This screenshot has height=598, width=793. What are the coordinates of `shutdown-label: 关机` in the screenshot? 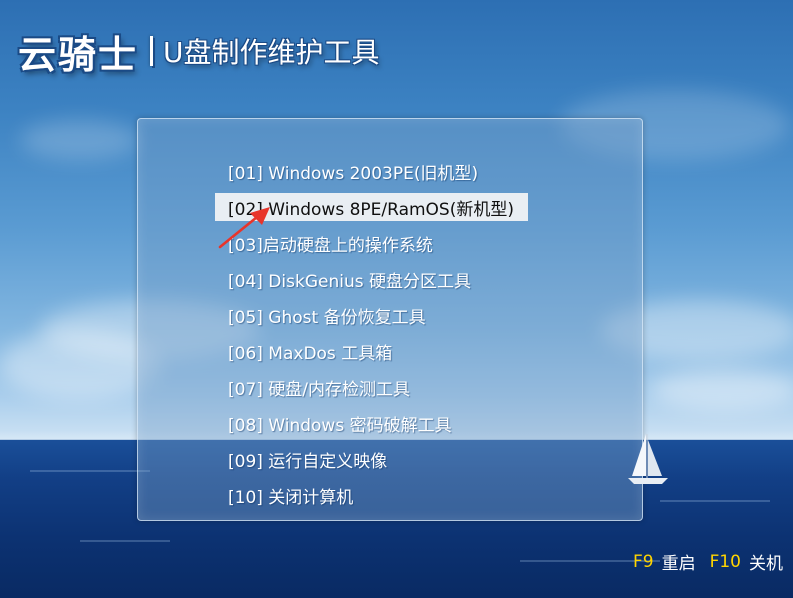 It's located at (766, 561).